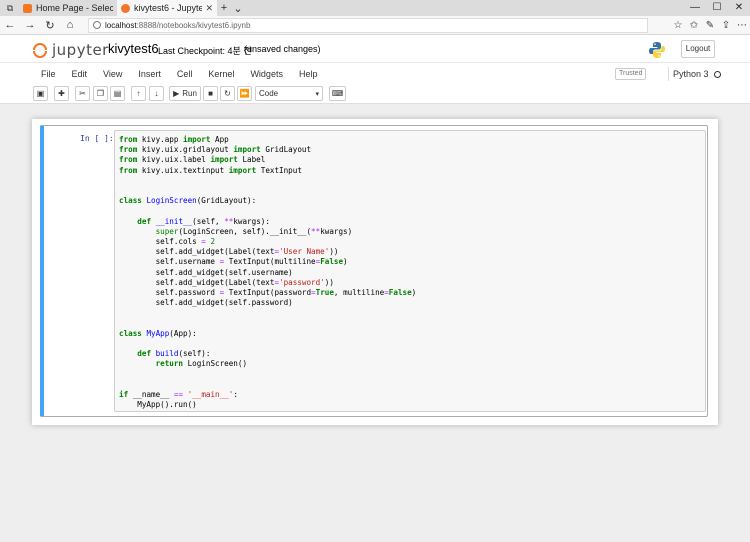 This screenshot has width=750, height=542. I want to click on menu-edit: Edit, so click(80, 74).